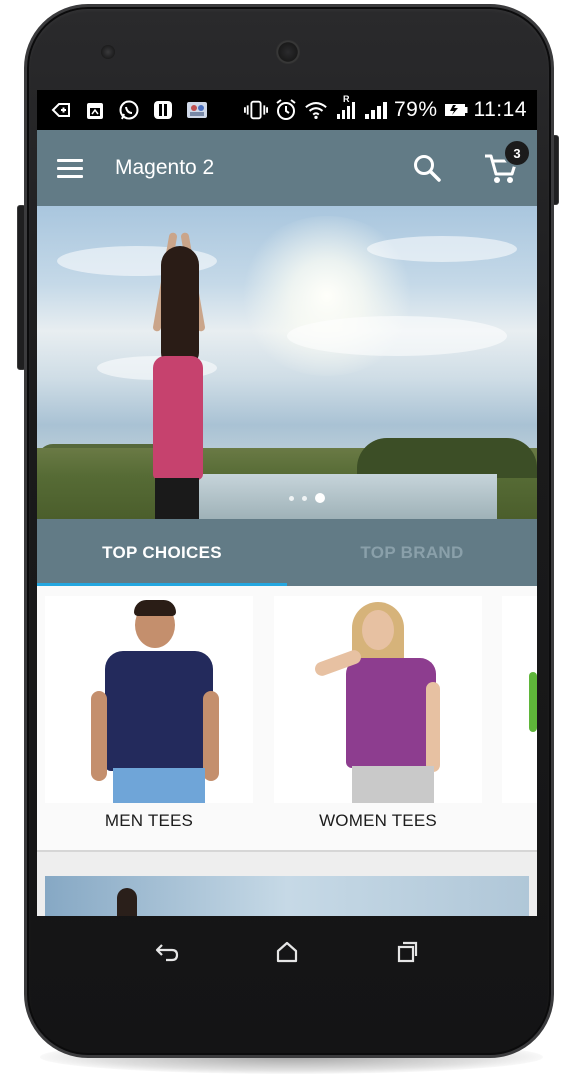 This screenshot has height=1080, width=583. What do you see at coordinates (320, 498) in the screenshot?
I see `pager-dot-active` at bounding box center [320, 498].